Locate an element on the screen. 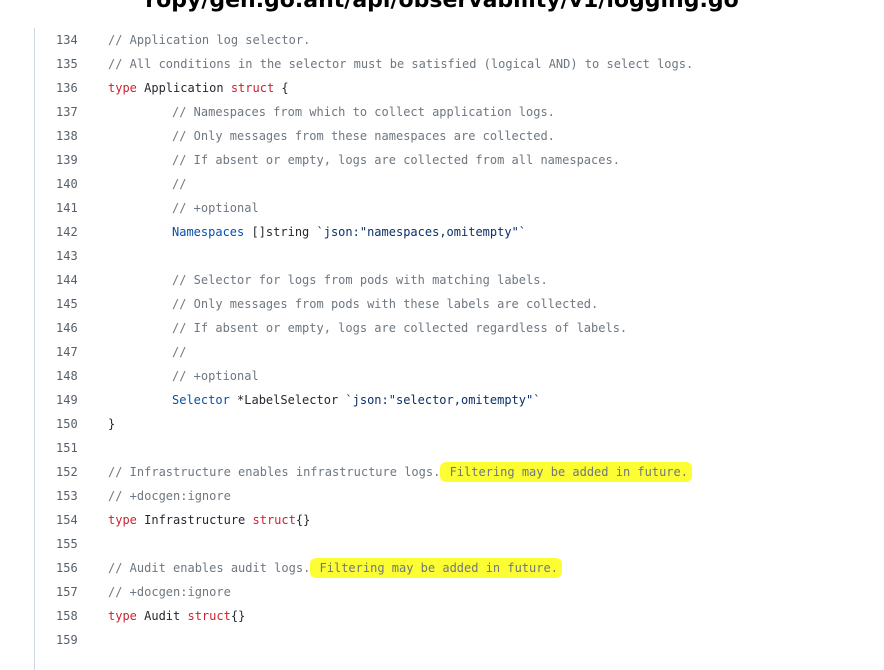 This screenshot has width=884, height=670. type-name: Application is located at coordinates (183, 88).